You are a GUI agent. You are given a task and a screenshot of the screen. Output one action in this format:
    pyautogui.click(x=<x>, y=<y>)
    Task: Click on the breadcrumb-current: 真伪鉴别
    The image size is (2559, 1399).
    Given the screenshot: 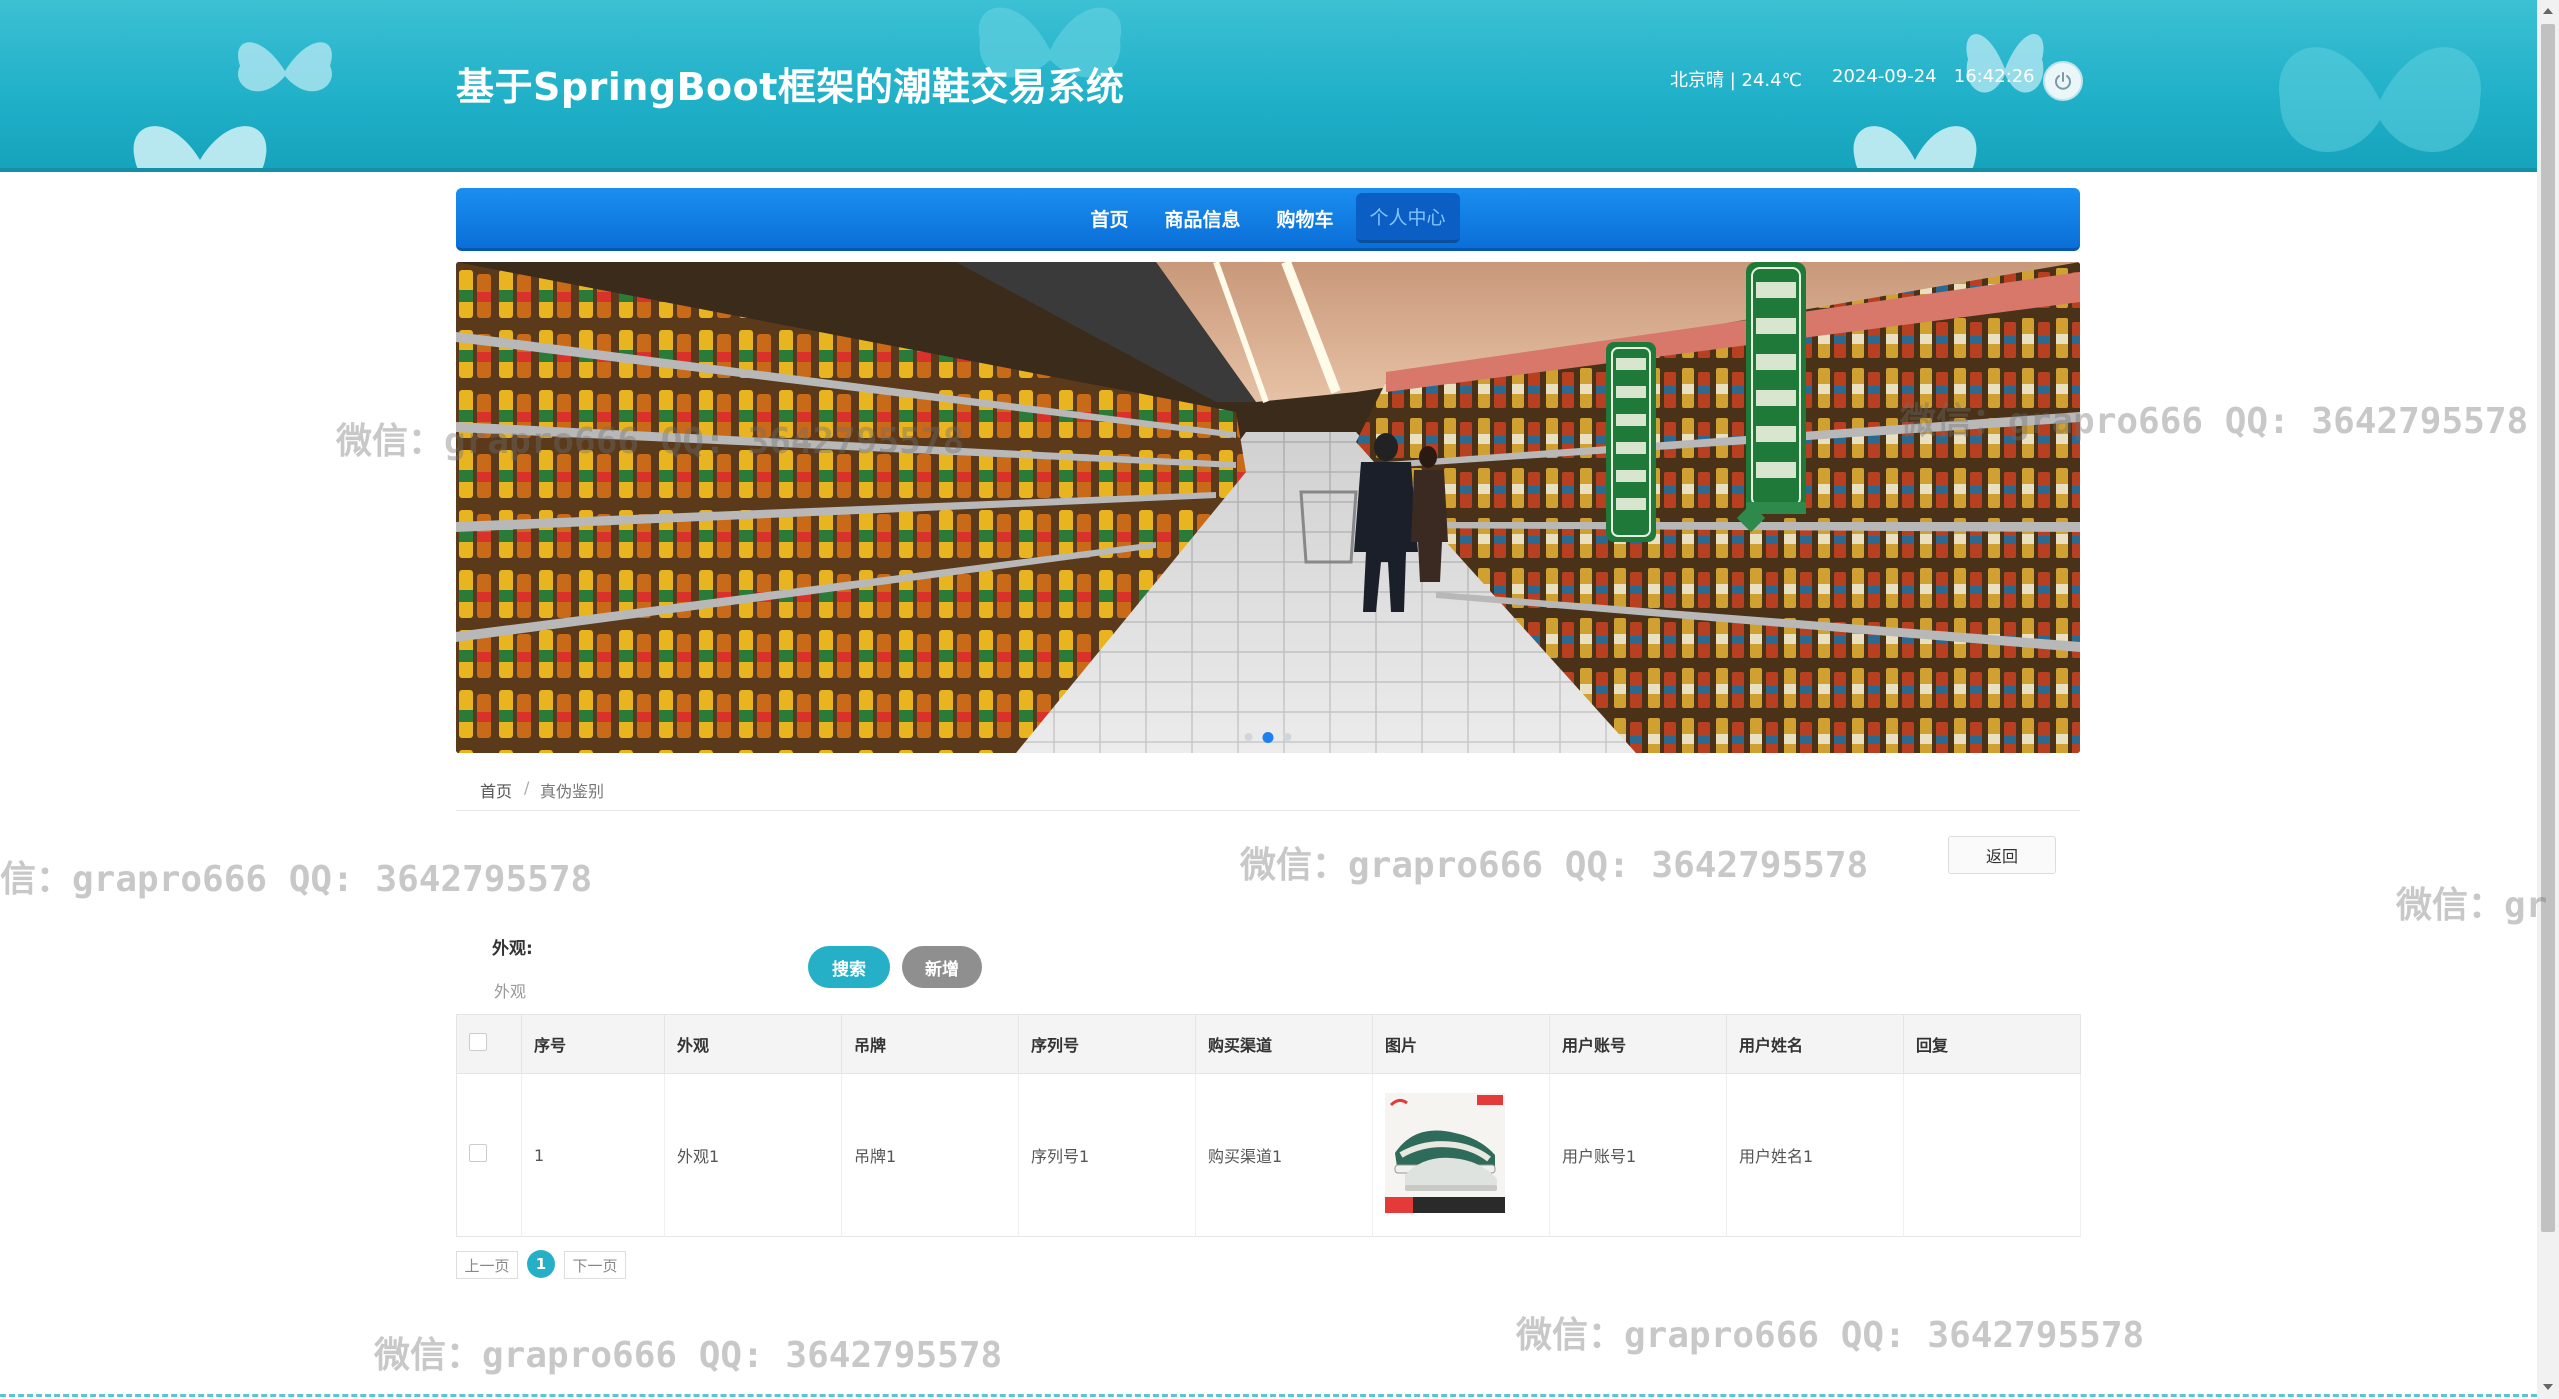 What is the action you would take?
    pyautogui.click(x=572, y=791)
    